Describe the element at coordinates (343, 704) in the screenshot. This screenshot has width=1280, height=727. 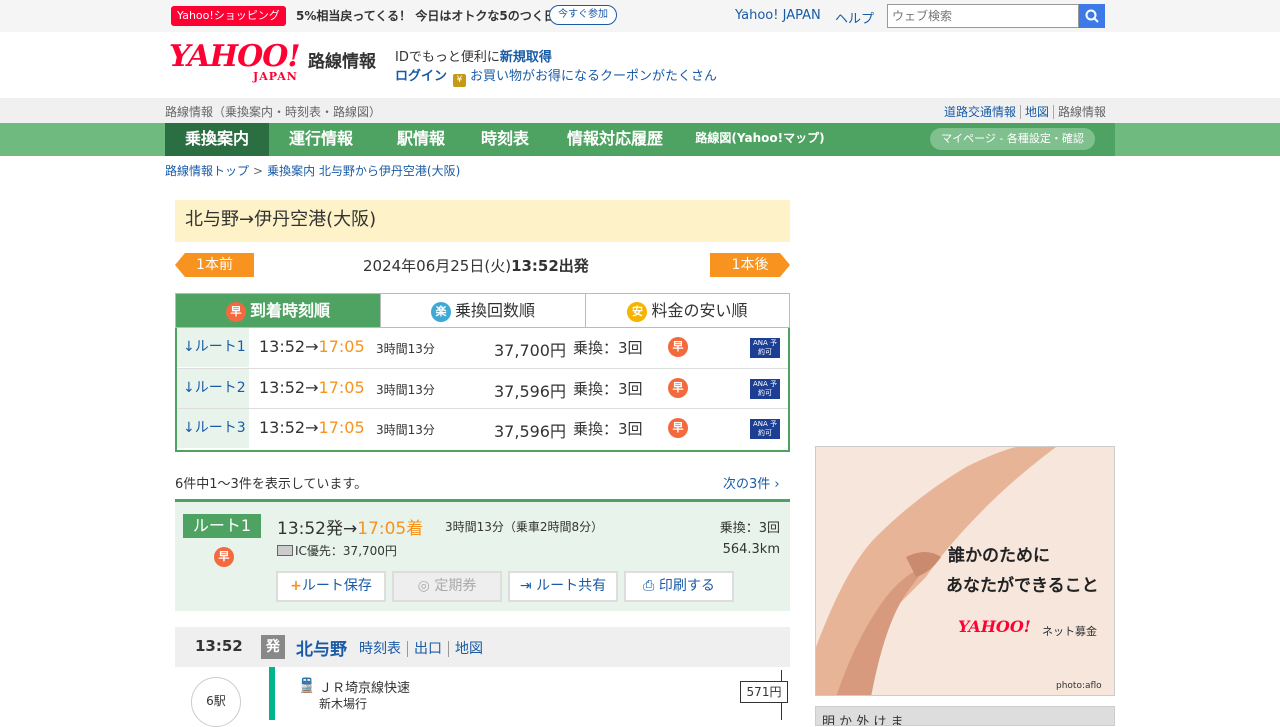
I see `train-destination: 新木場行` at that location.